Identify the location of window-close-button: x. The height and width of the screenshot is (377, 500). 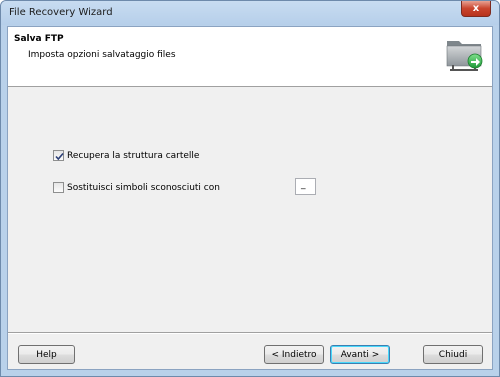
(476, 9).